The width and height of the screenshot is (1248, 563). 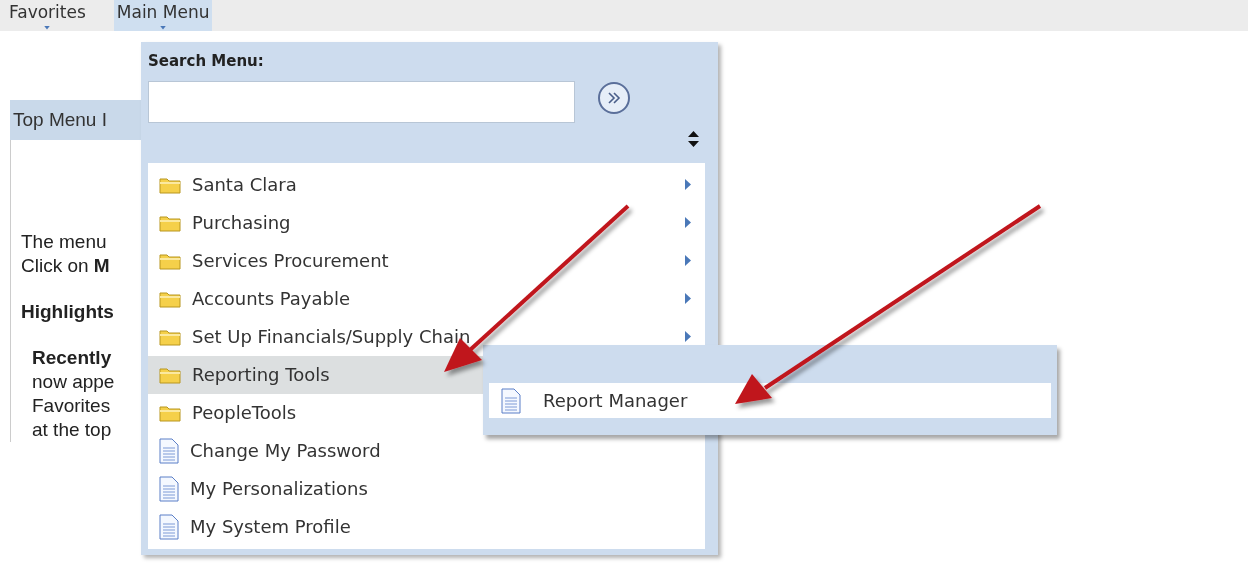 I want to click on body-text: Recently, so click(x=71, y=358).